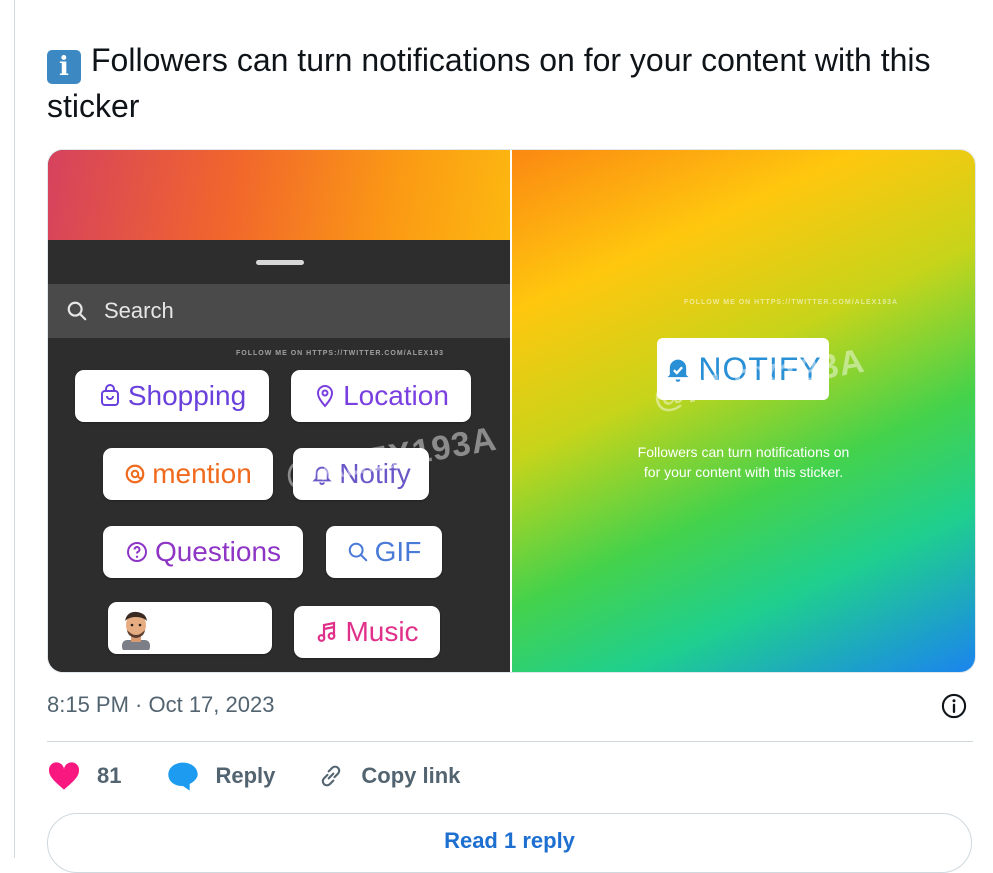 The height and width of the screenshot is (873, 993). Describe the element at coordinates (109, 395) in the screenshot. I see `shopping-bag-icon` at that location.